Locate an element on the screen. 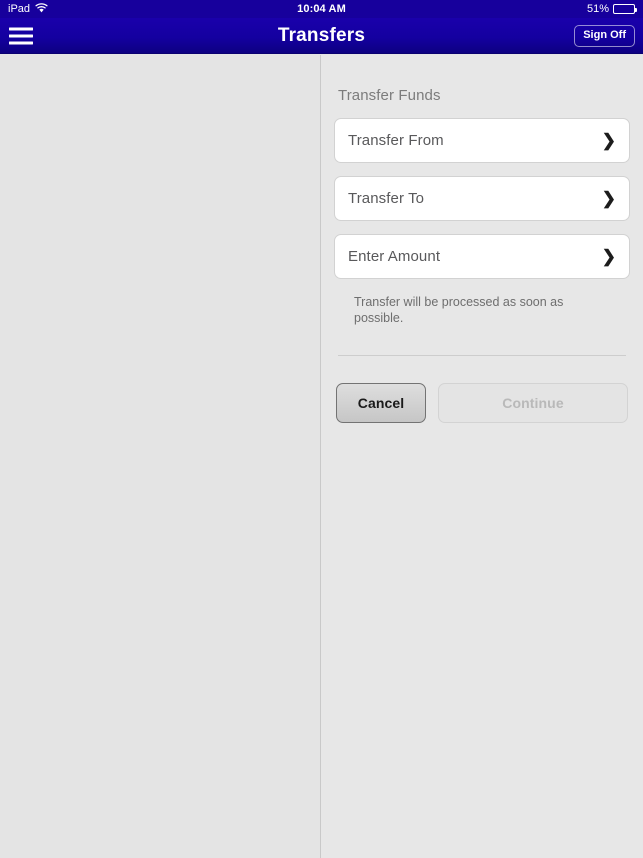 The height and width of the screenshot is (858, 643). enter-amount-field: Enter Amount ❯ is located at coordinates (482, 256).